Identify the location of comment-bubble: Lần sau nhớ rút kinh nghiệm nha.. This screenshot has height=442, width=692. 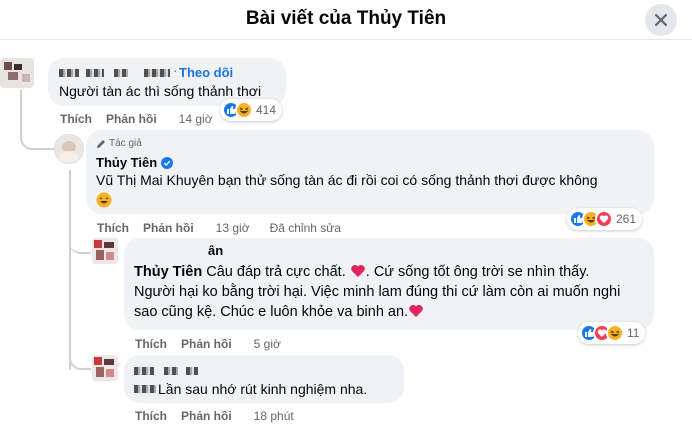
(264, 379).